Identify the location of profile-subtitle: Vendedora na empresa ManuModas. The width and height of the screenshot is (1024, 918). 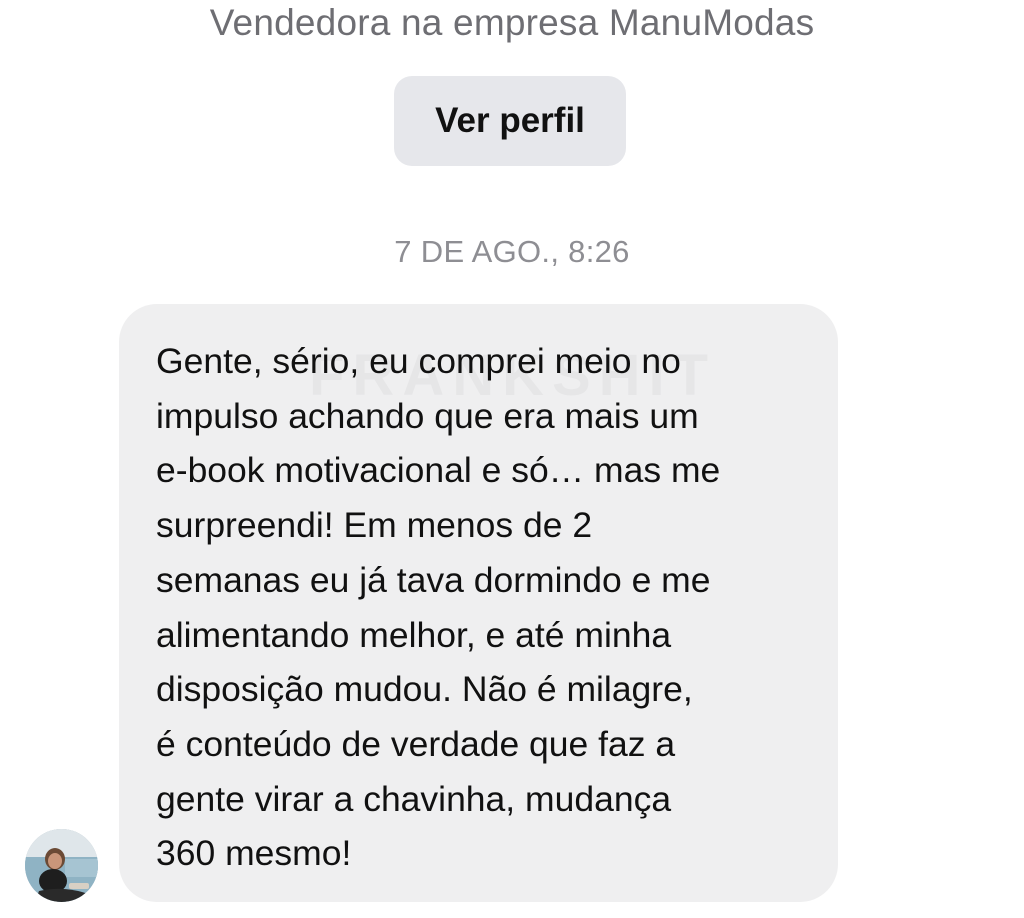
(512, 22).